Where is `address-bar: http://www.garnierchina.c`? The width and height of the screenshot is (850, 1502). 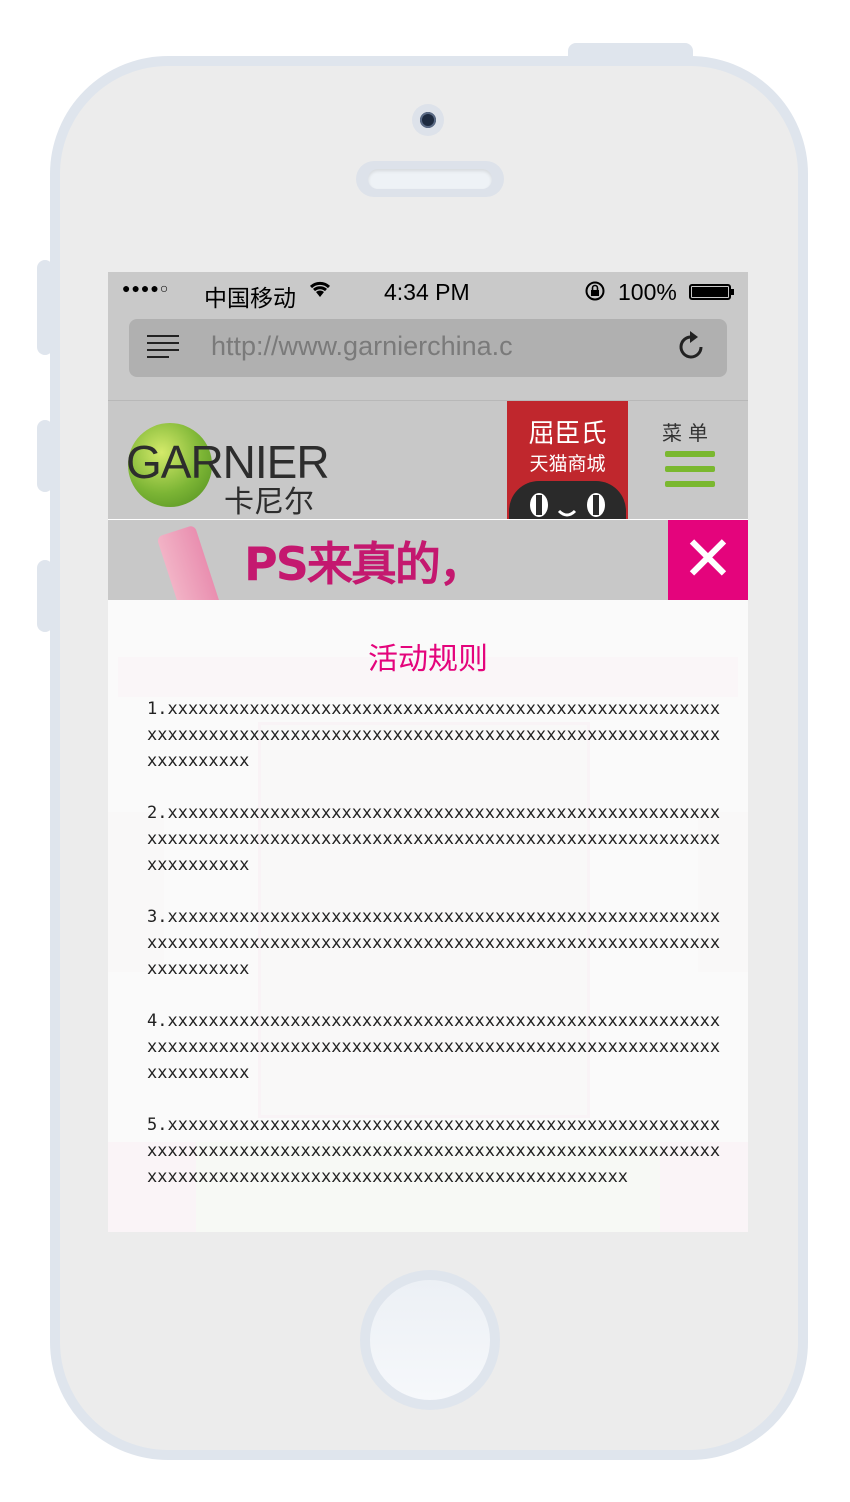 address-bar: http://www.garnierchina.c is located at coordinates (428, 348).